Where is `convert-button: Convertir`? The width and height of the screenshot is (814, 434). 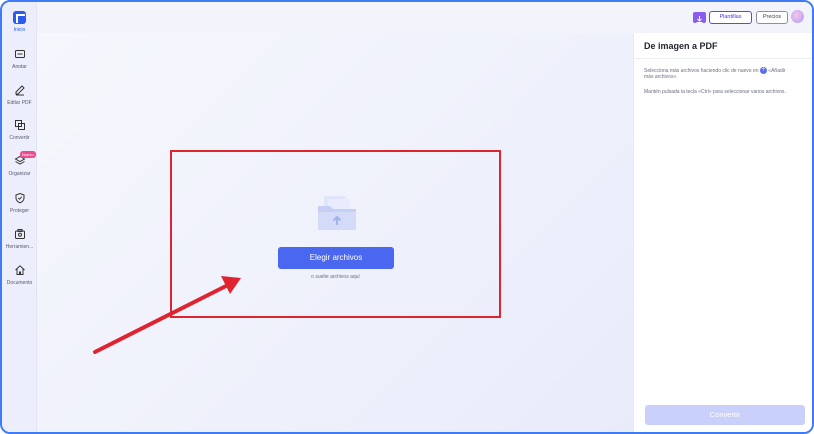 convert-button: Convertir is located at coordinates (725, 415).